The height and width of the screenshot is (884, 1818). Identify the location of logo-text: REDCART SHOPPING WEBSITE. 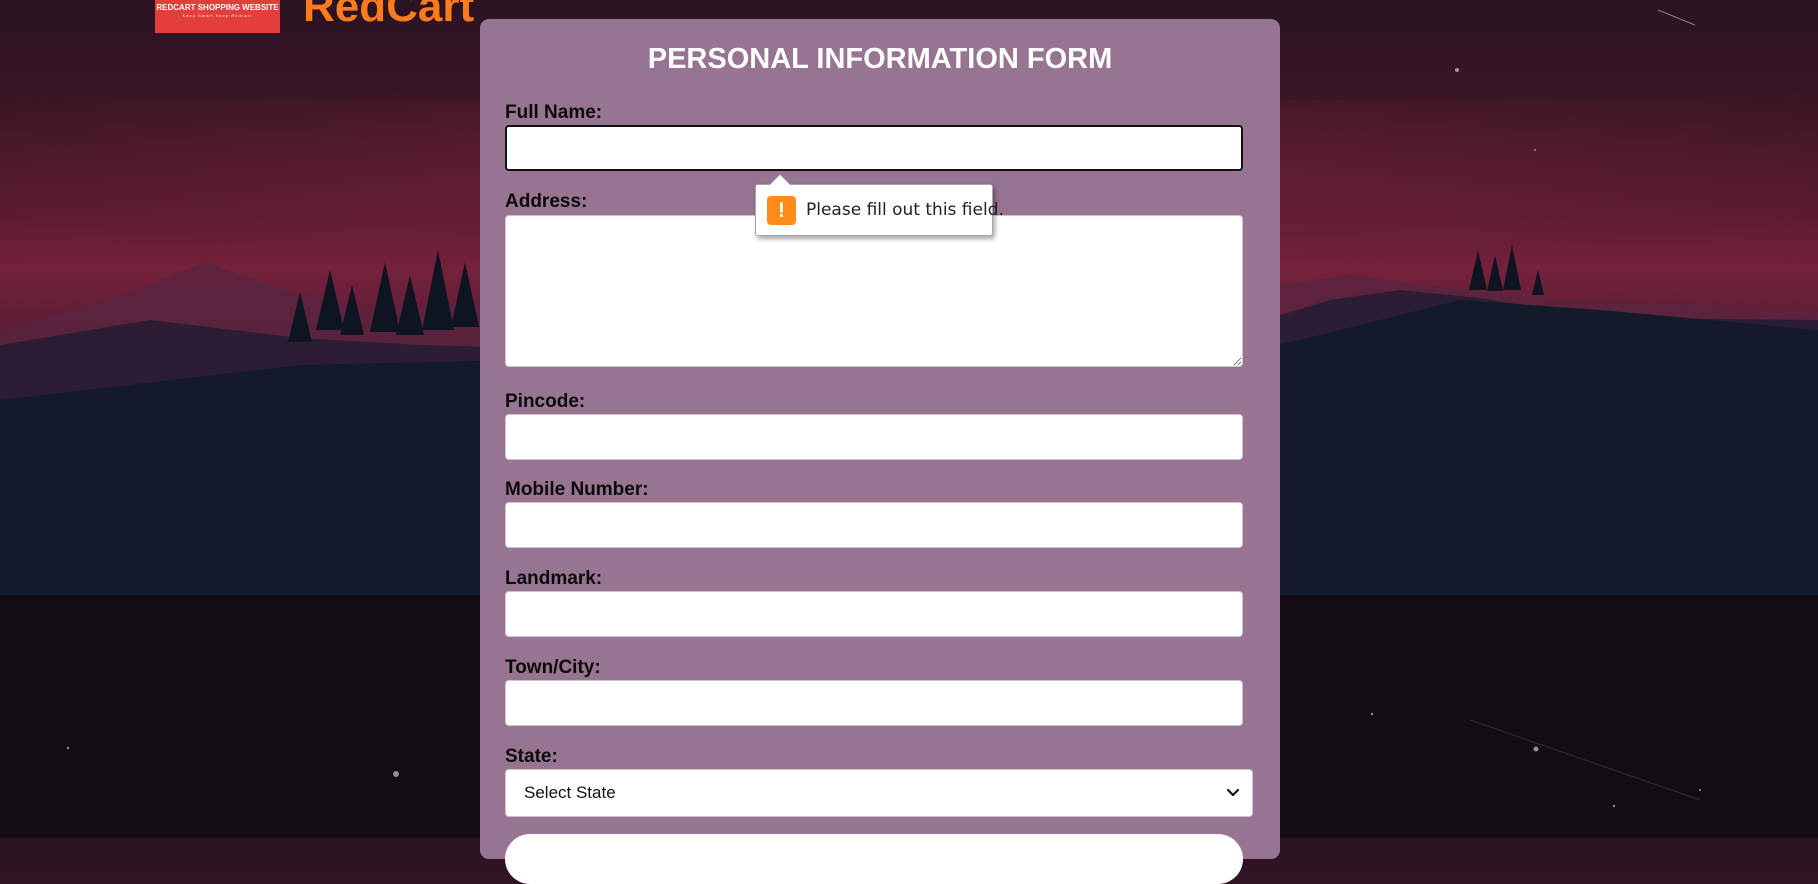
(217, 7).